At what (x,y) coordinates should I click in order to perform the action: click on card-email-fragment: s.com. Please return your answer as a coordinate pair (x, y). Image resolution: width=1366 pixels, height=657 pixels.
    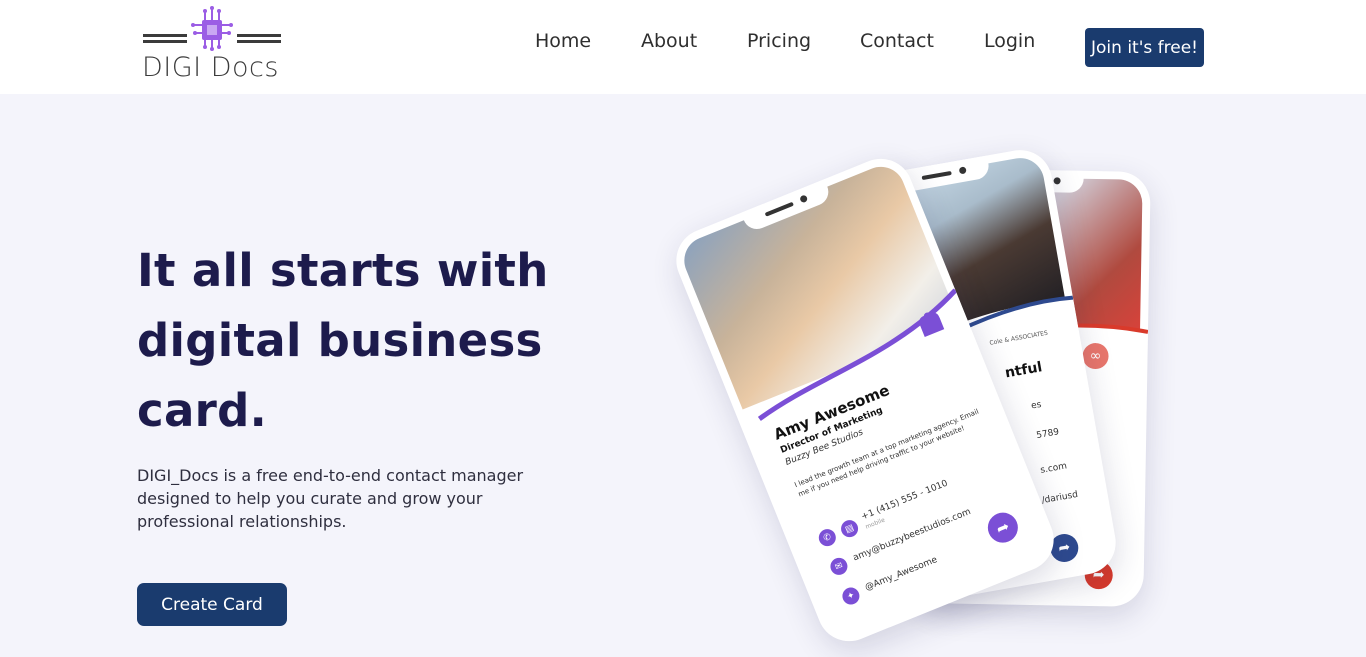
    Looking at the image, I should click on (1053, 468).